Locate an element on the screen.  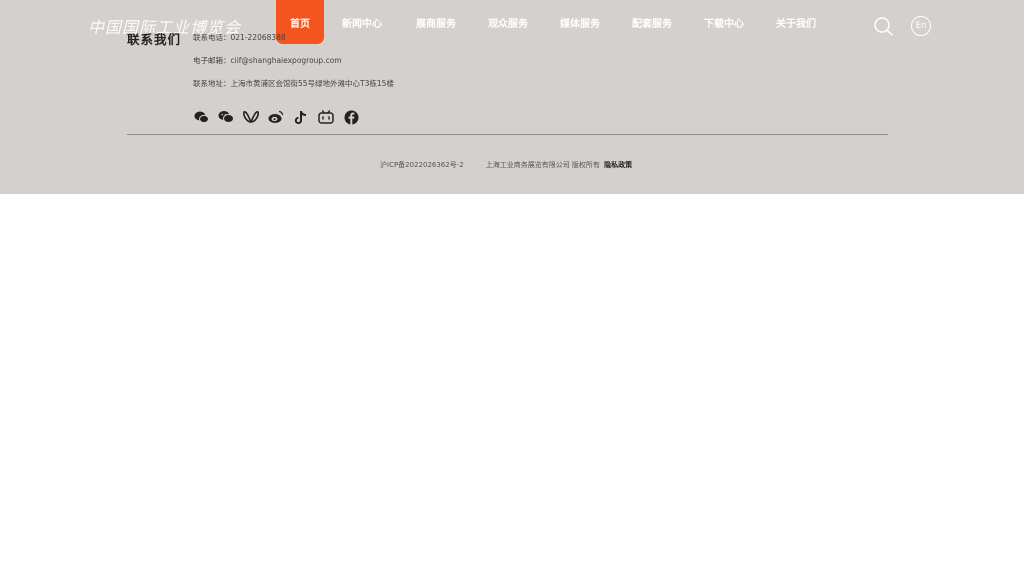
contact-address: 联系地址：上海市黄浦区会馆街55号绿地外滩中心T3栋15楼 is located at coordinates (293, 83).